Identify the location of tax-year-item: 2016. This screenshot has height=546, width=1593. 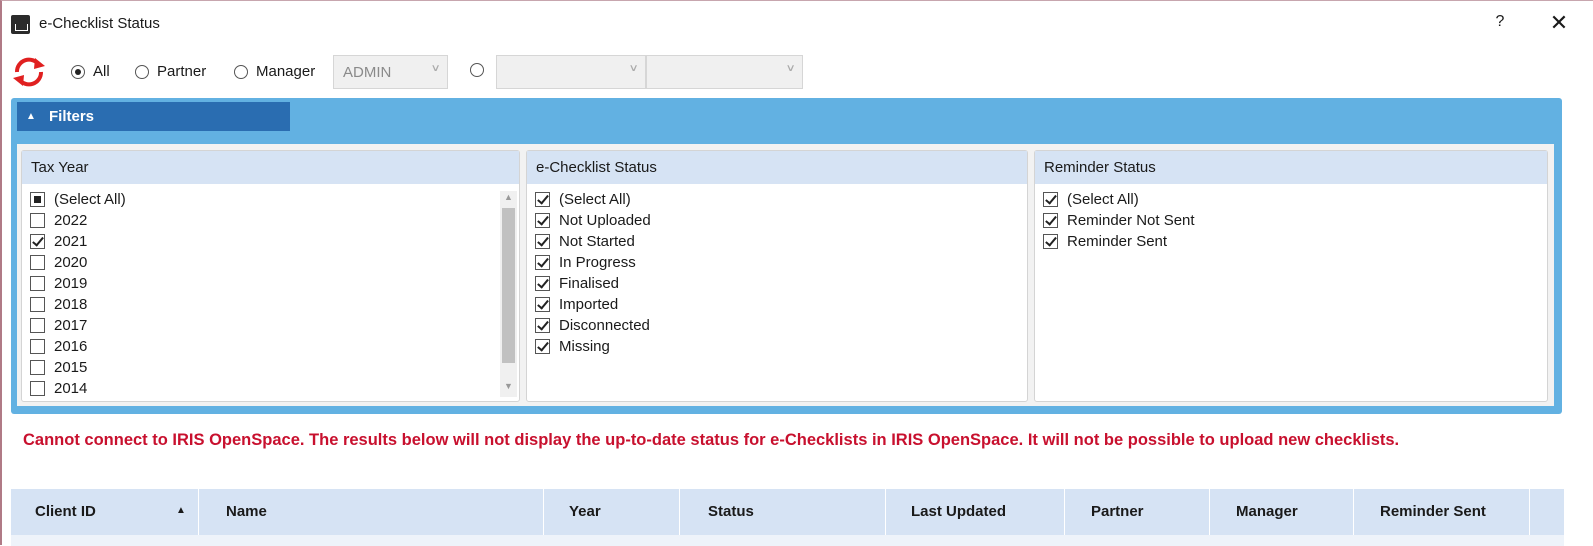
(78, 346).